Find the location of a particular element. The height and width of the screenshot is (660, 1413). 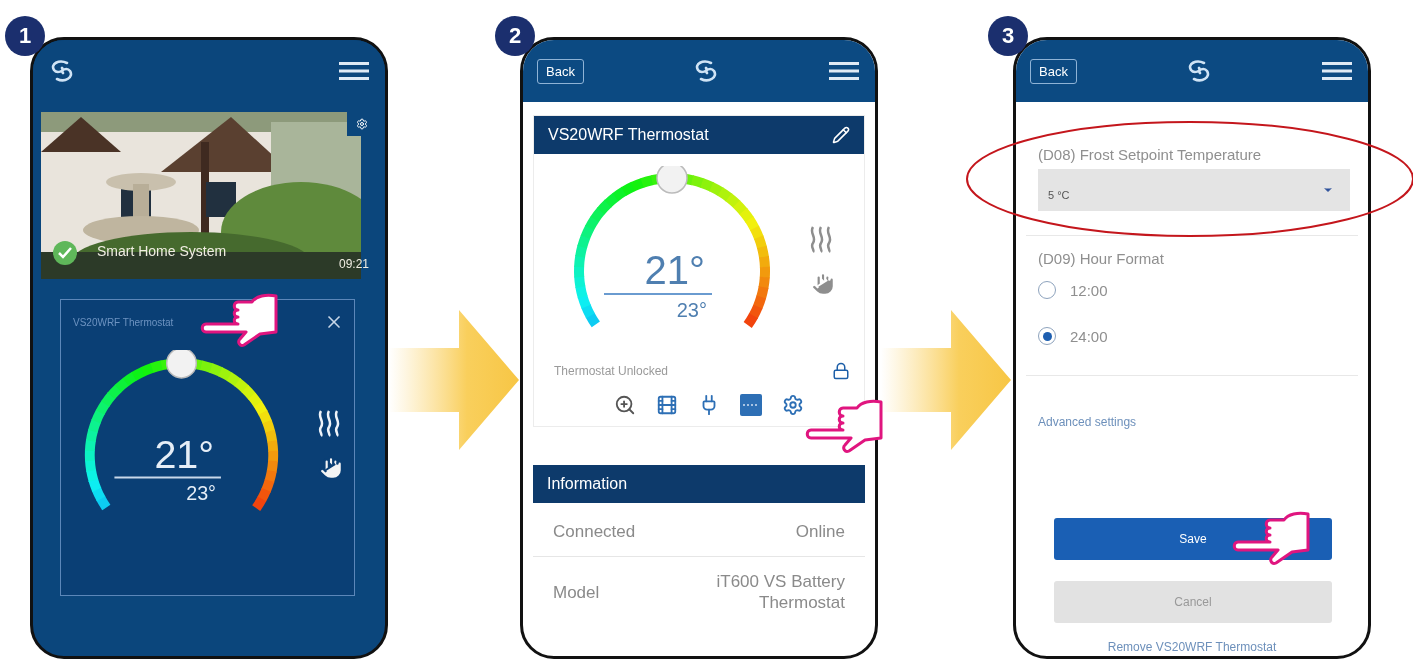

schedule-icon is located at coordinates (751, 405).